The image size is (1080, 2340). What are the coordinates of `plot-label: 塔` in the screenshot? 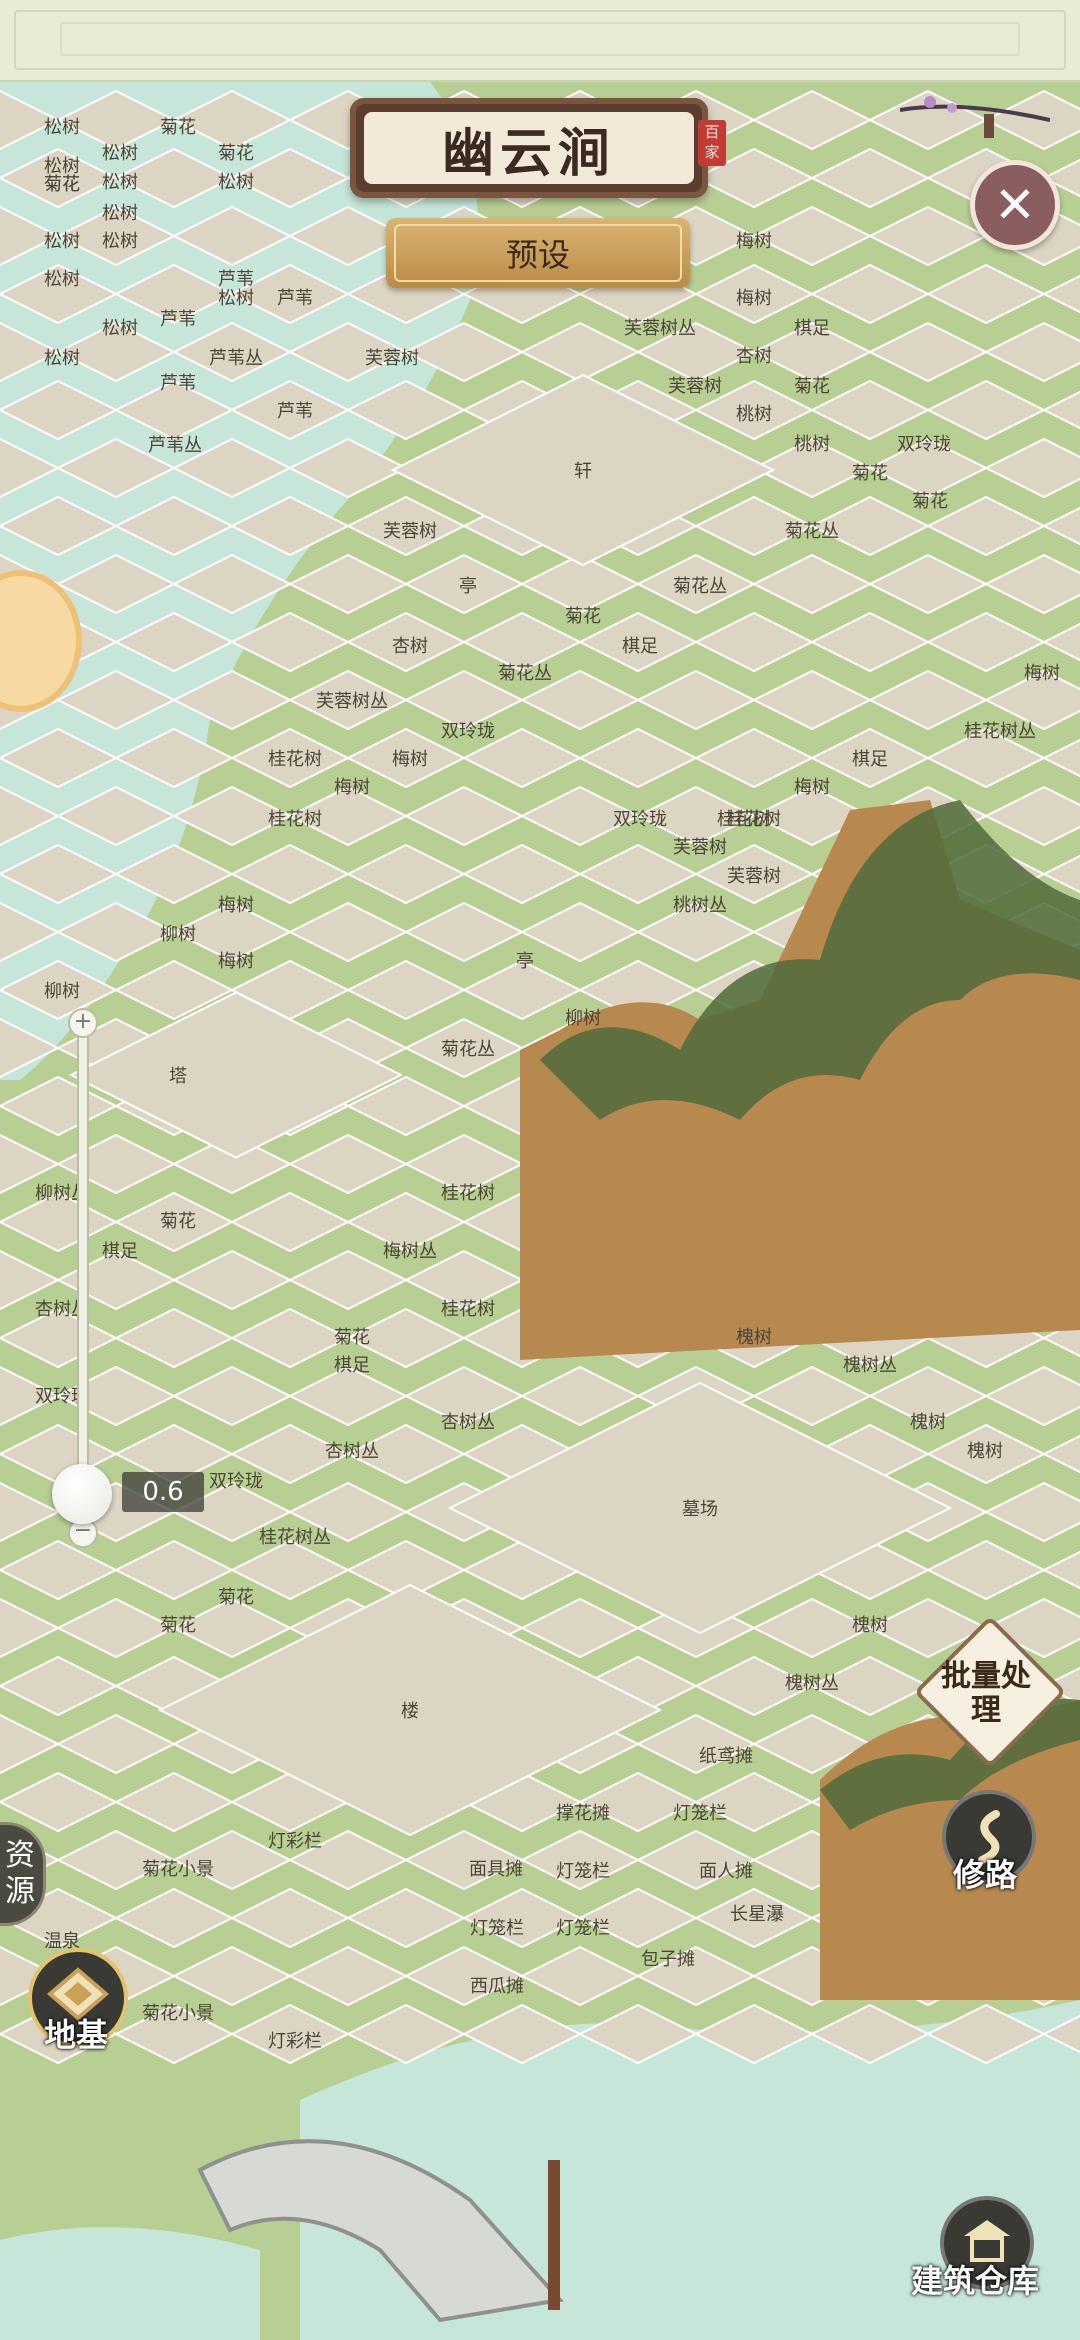 It's located at (178, 1075).